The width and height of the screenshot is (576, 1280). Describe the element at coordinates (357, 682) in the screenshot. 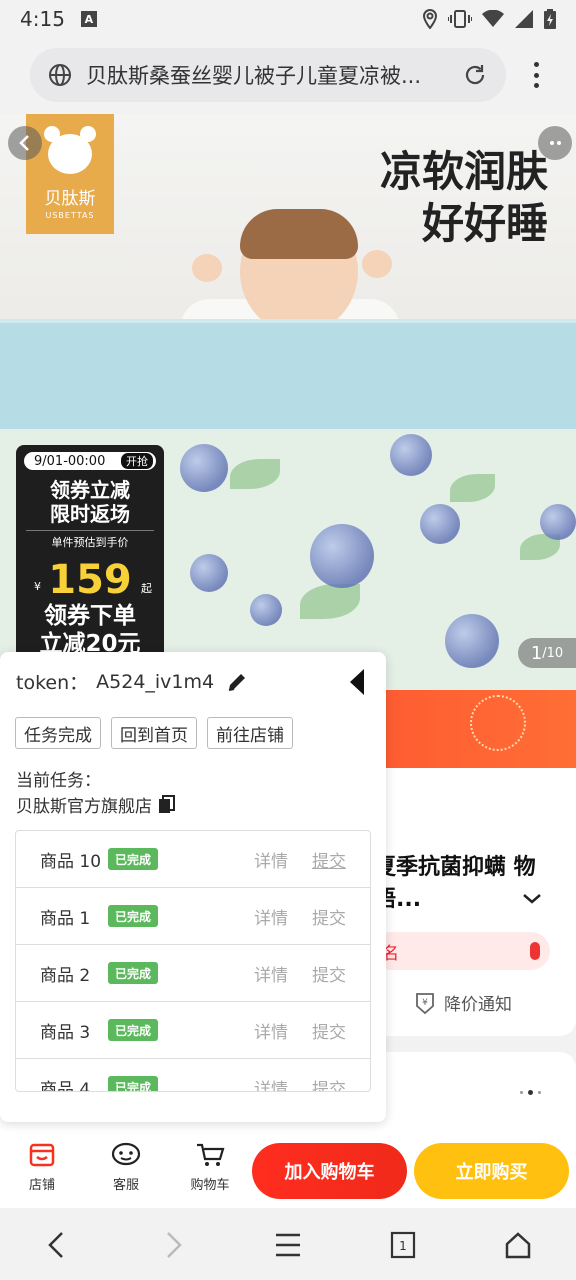

I see `collapse-triangle-icon` at that location.